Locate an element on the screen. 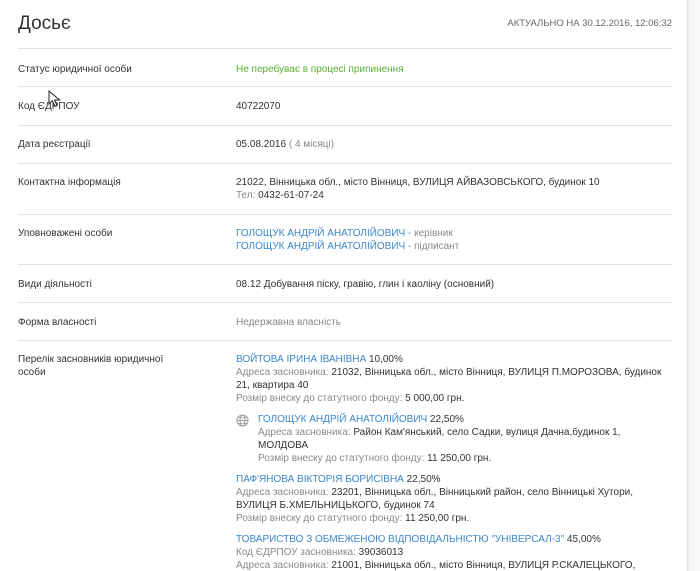  globe-icon is located at coordinates (242, 420).